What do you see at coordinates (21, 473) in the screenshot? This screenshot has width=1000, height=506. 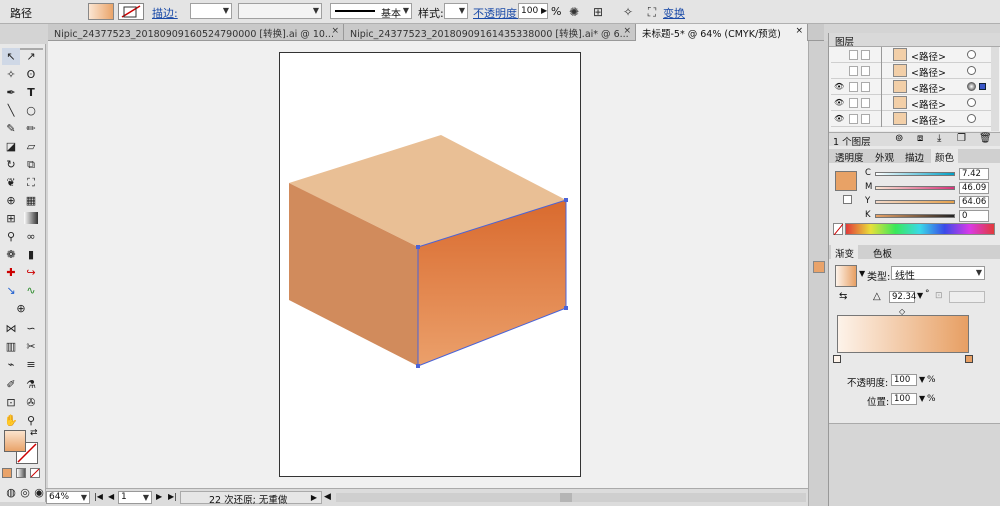 I see `gradient-mode-icon` at bounding box center [21, 473].